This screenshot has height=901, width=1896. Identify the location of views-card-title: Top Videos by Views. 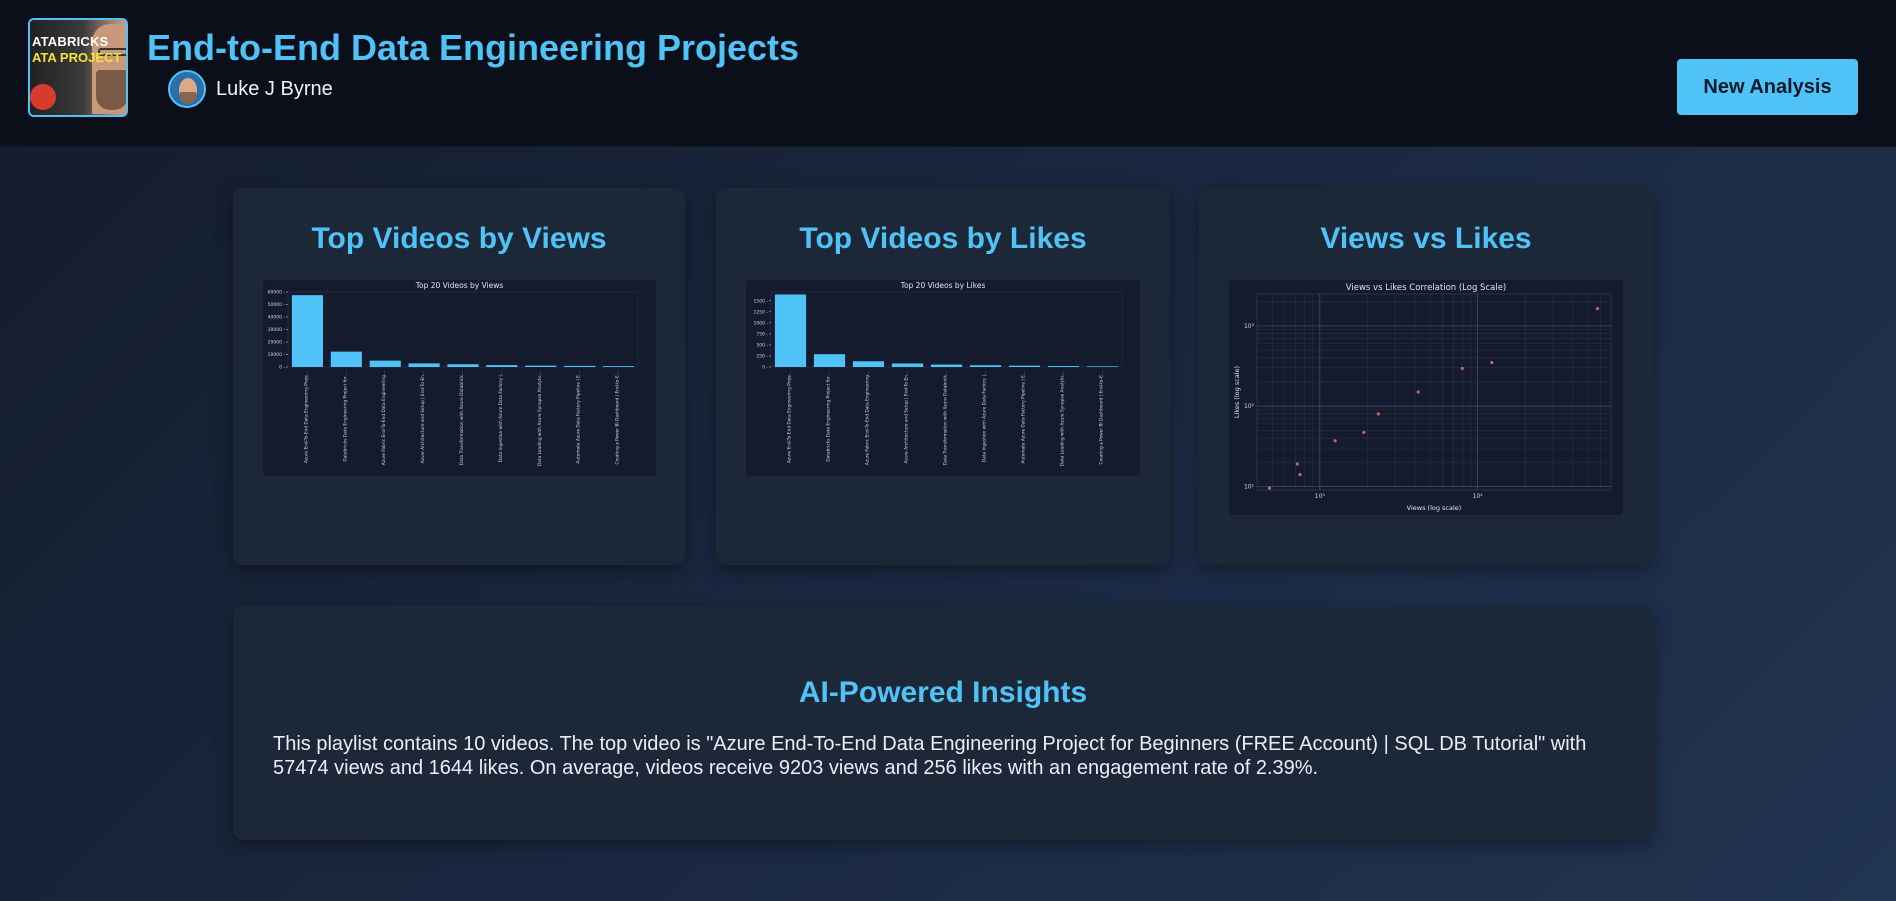
(459, 238).